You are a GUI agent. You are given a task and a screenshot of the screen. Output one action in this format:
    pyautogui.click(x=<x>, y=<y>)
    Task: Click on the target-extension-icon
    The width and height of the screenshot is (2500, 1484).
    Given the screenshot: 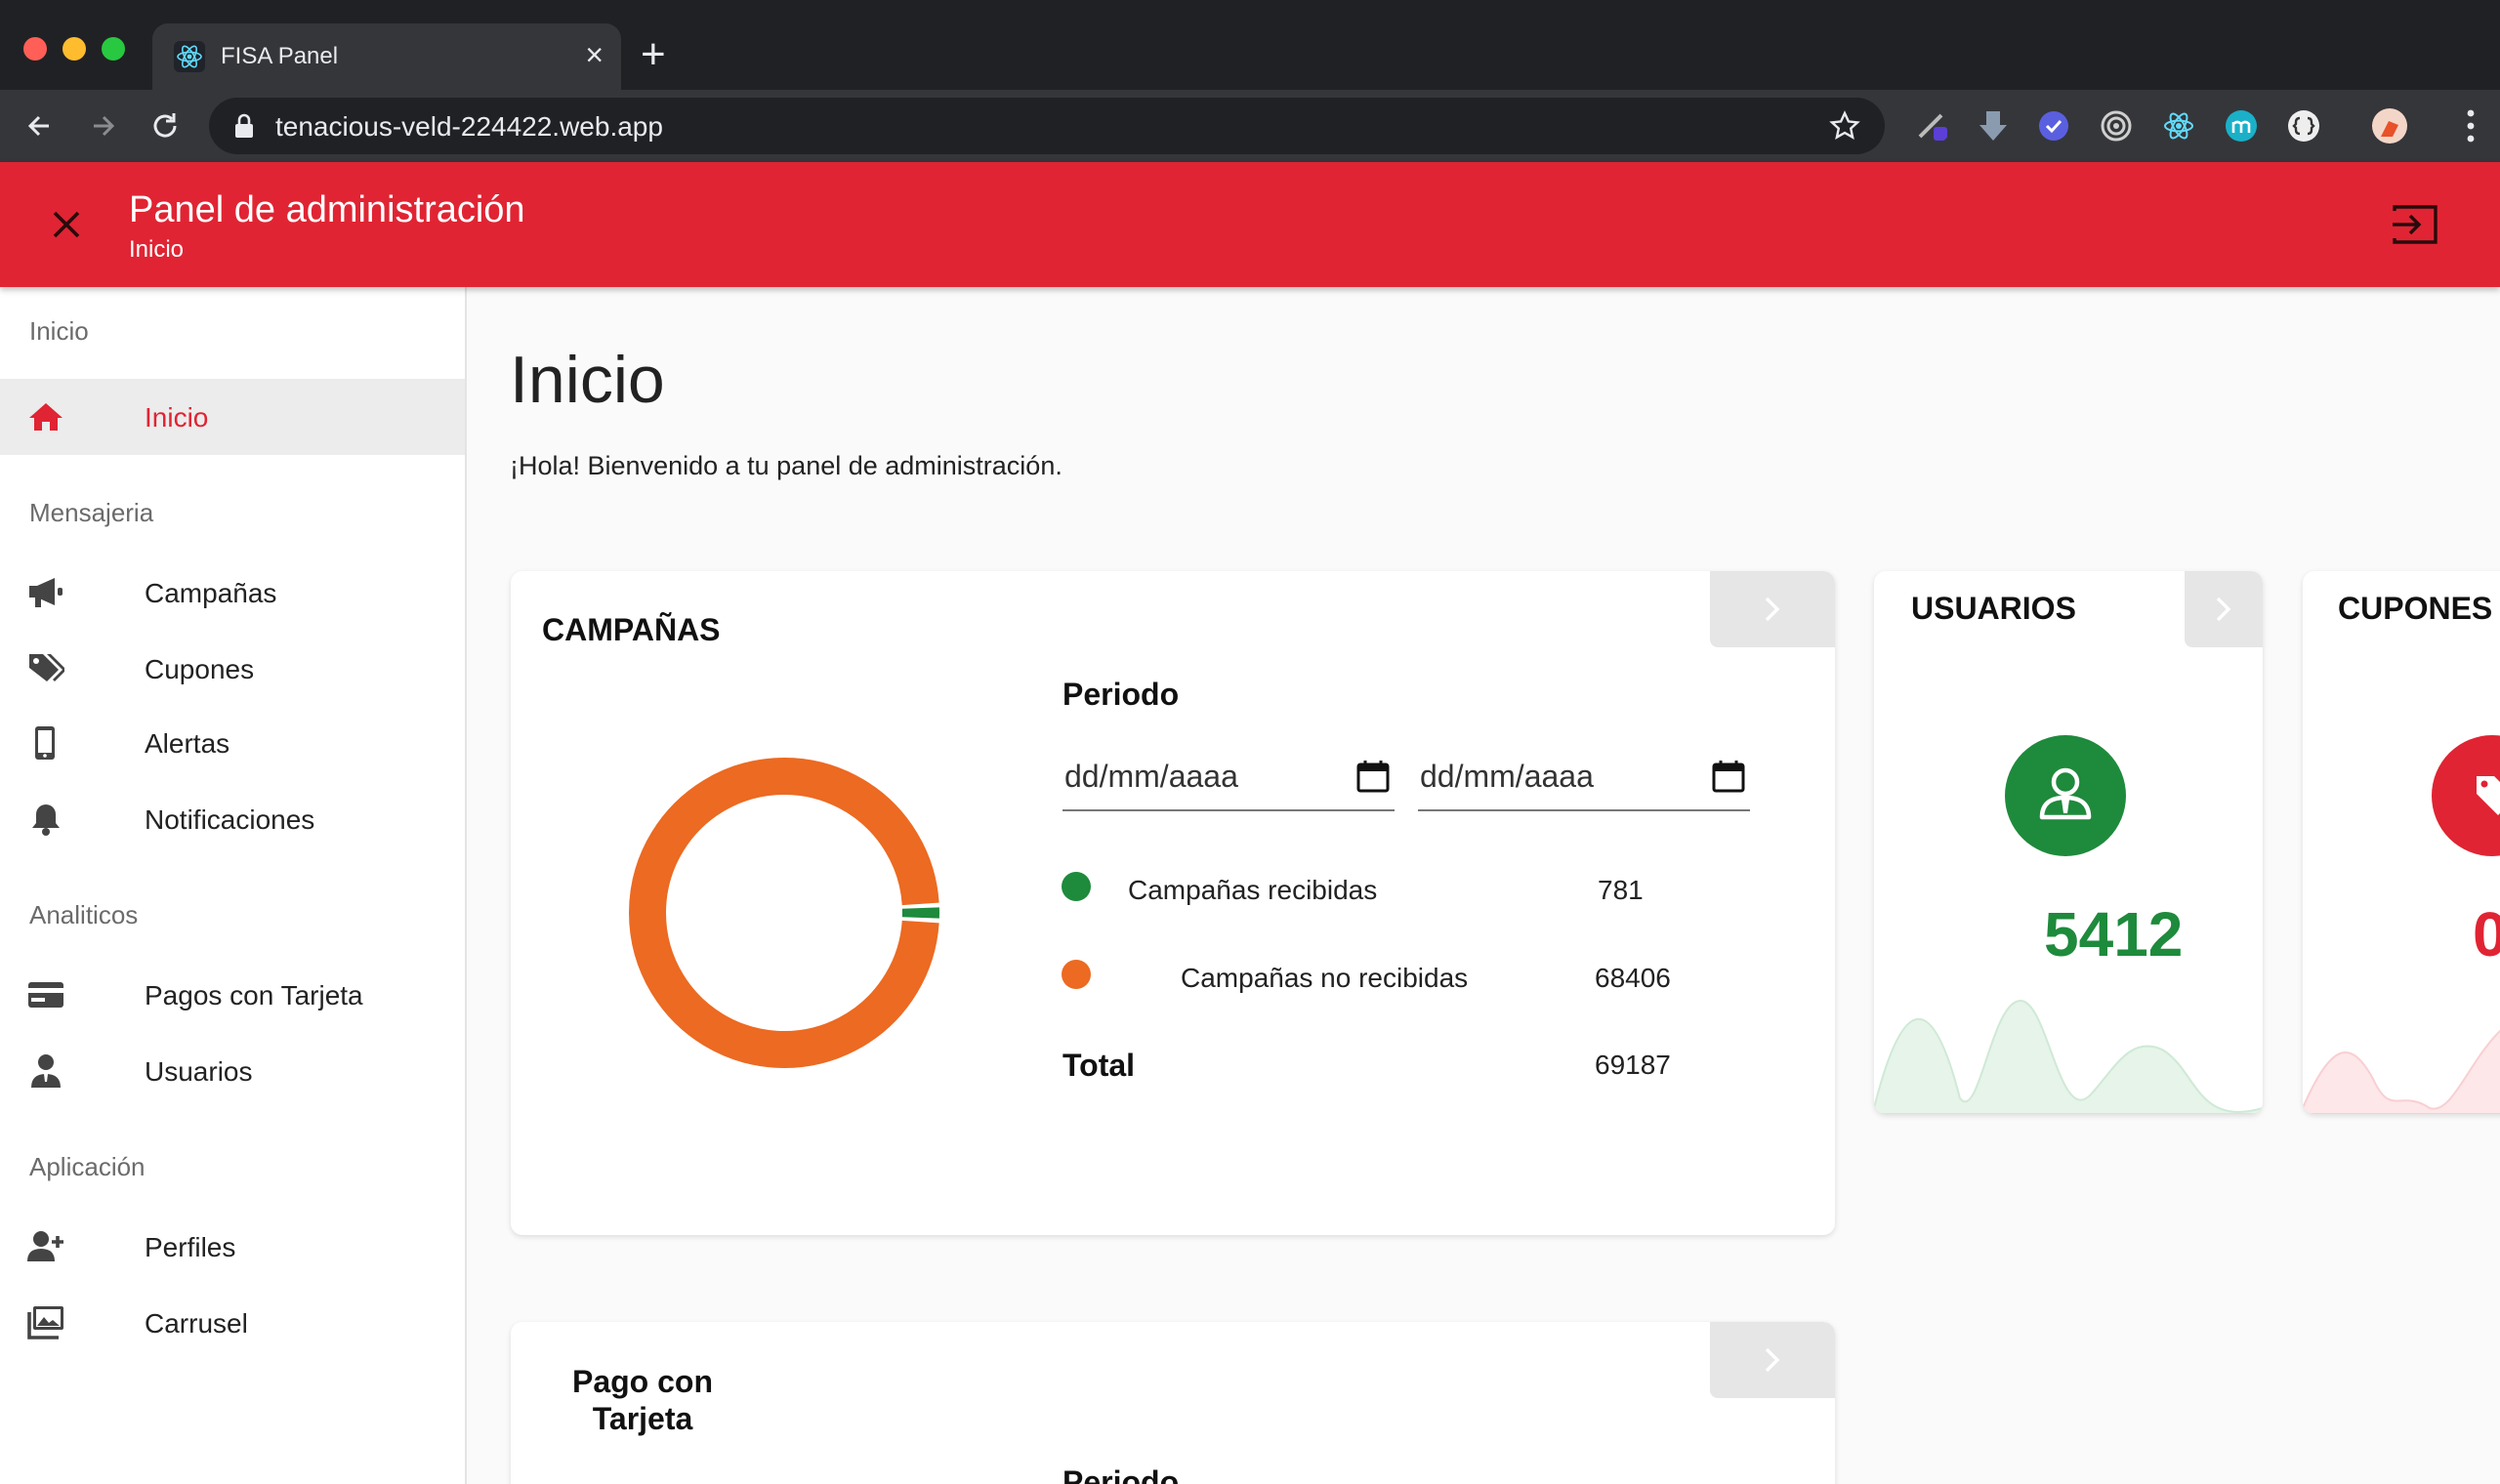 What is the action you would take?
    pyautogui.click(x=2116, y=126)
    